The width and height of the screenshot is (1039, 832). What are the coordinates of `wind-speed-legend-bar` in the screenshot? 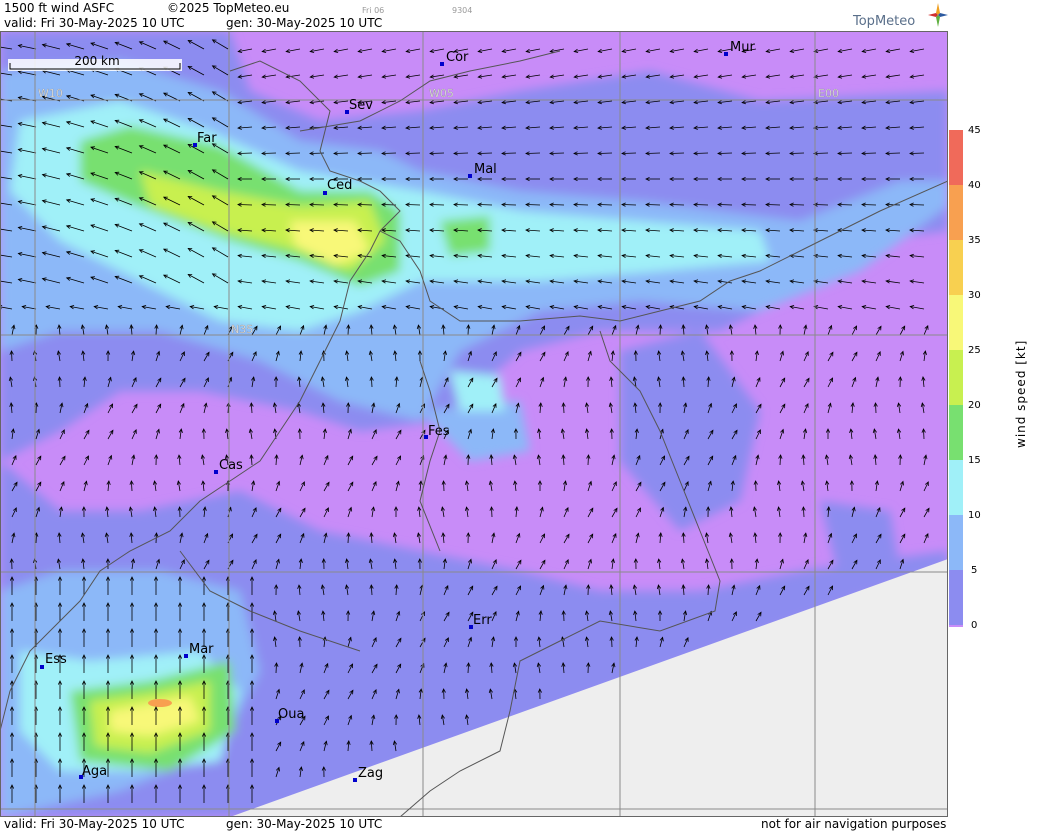 It's located at (956, 378).